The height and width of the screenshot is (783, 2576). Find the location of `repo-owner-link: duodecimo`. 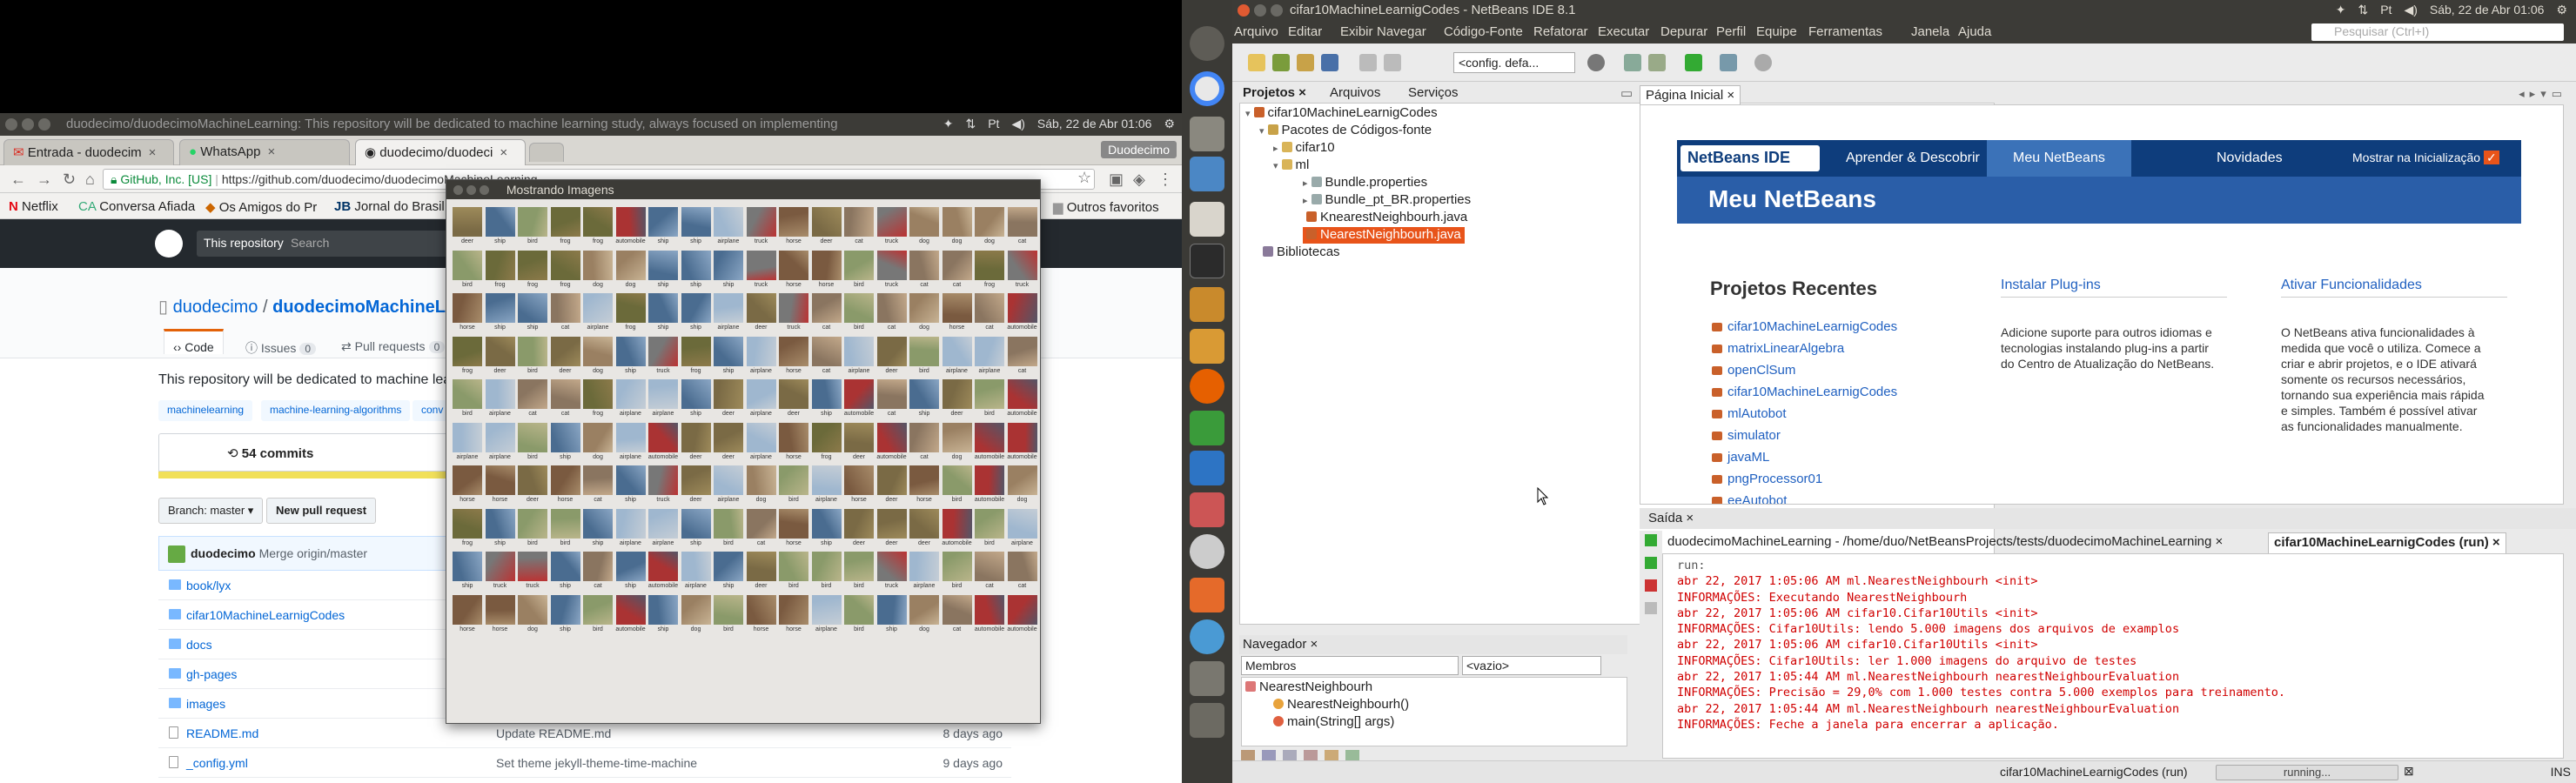

repo-owner-link: duodecimo is located at coordinates (215, 307).